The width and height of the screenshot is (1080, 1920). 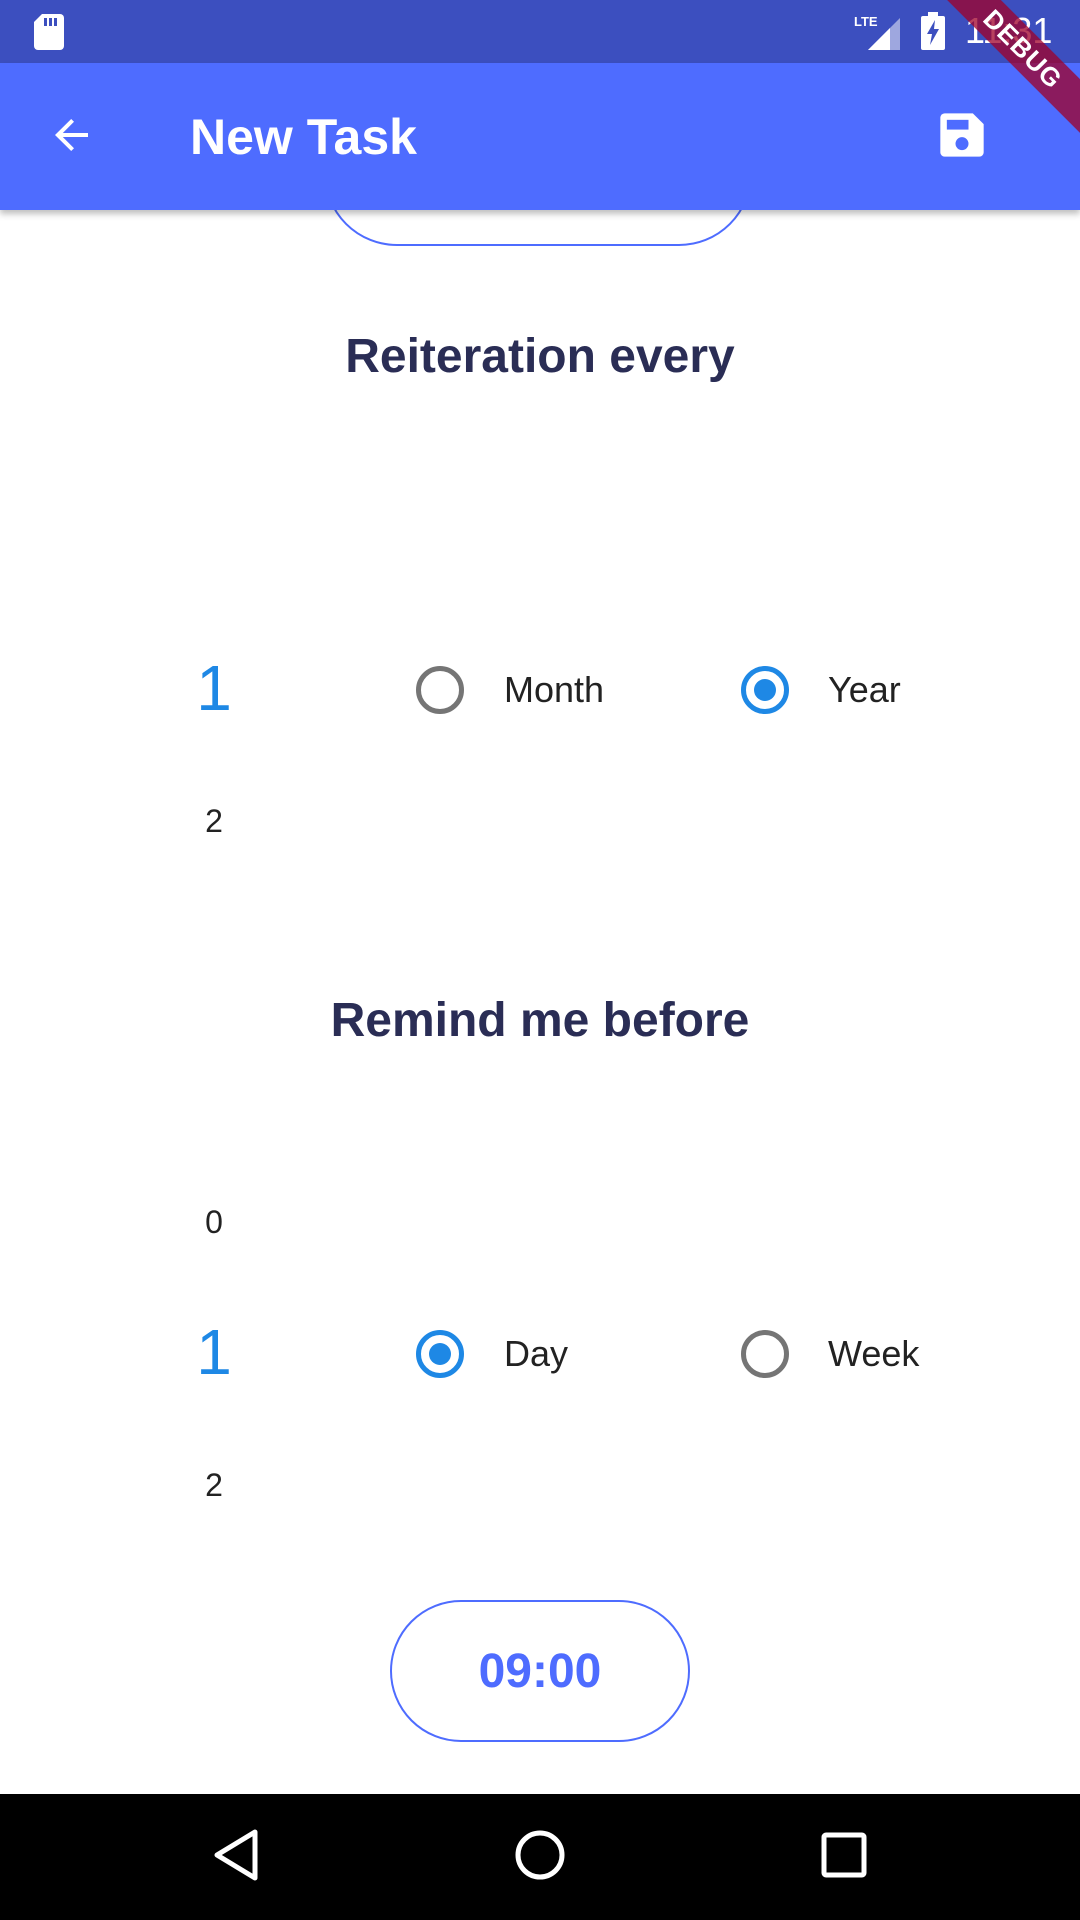 I want to click on save-icon, so click(x=962, y=137).